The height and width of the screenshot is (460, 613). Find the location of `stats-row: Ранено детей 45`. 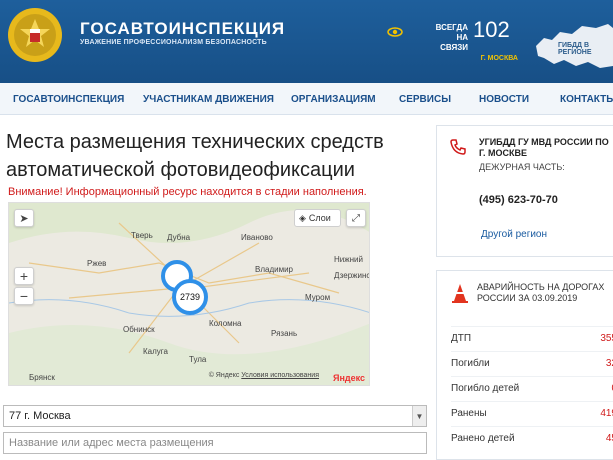

stats-row: Ранено детей 45 is located at coordinates (532, 438).